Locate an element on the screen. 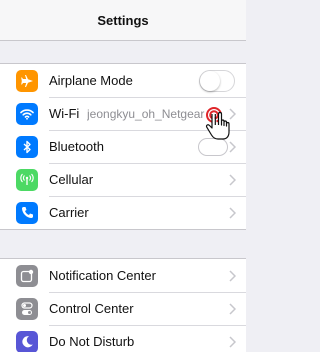  settings-row-control-center: Control Center is located at coordinates (123, 308).